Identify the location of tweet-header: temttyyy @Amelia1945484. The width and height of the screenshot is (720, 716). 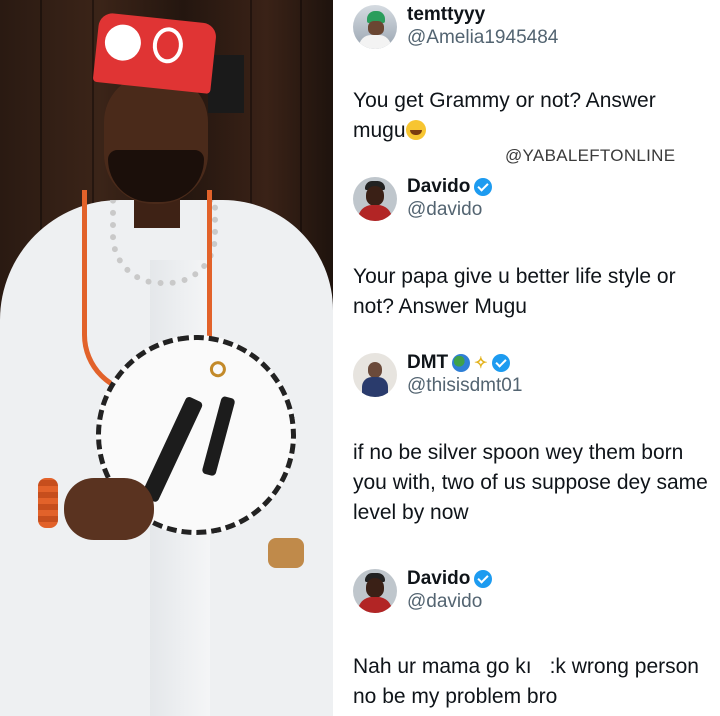
(455, 27).